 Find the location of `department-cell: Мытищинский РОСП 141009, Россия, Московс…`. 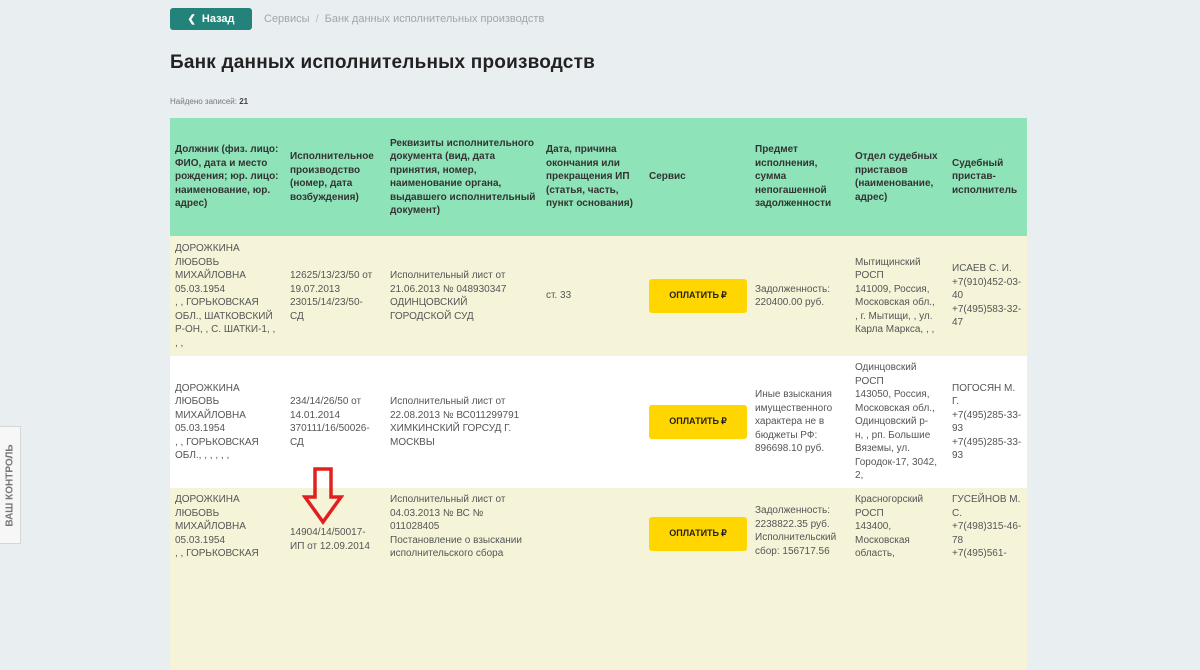

department-cell: Мытищинский РОСП 141009, Россия, Московс… is located at coordinates (898, 296).